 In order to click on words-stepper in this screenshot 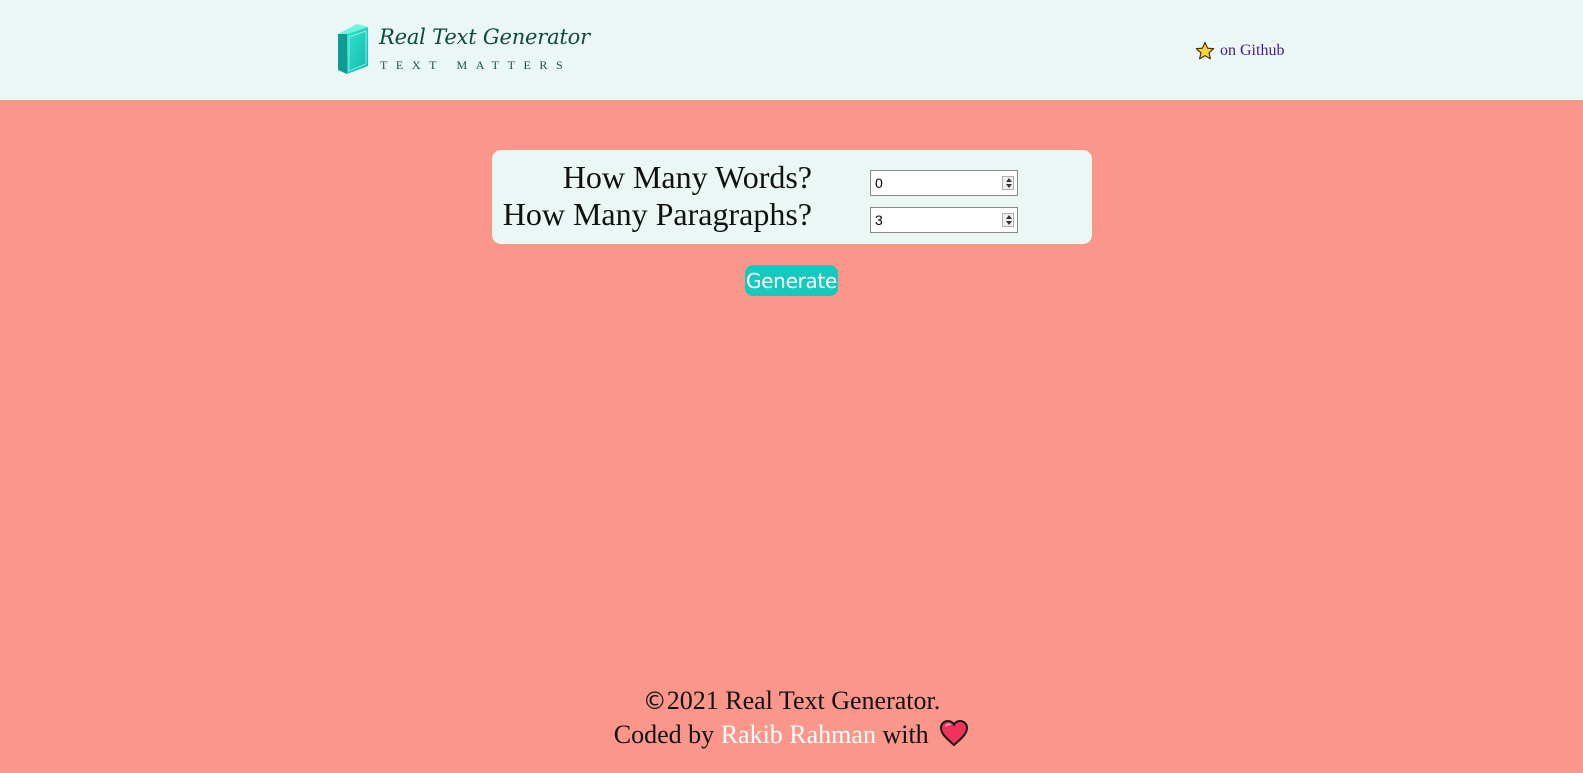, I will do `click(1008, 183)`.